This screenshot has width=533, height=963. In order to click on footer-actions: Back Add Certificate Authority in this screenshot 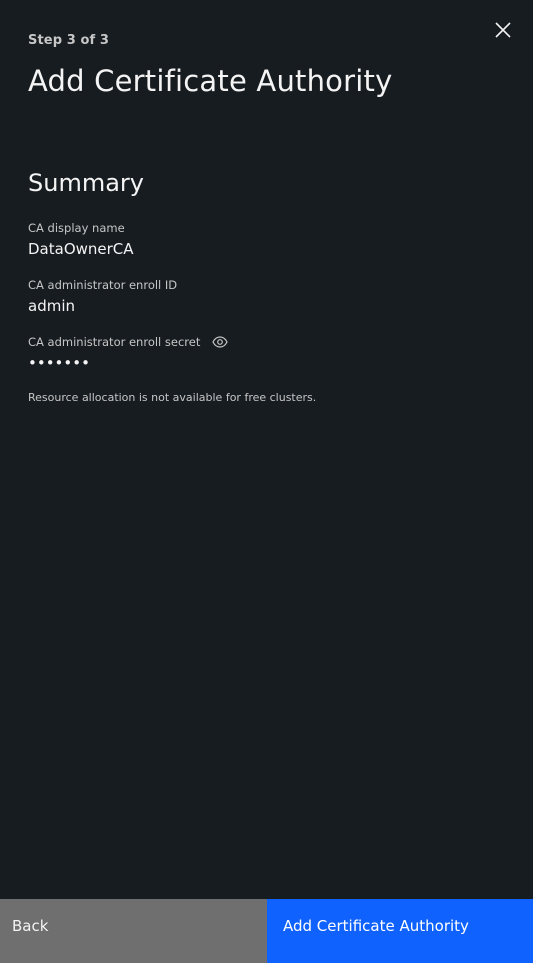, I will do `click(266, 931)`.